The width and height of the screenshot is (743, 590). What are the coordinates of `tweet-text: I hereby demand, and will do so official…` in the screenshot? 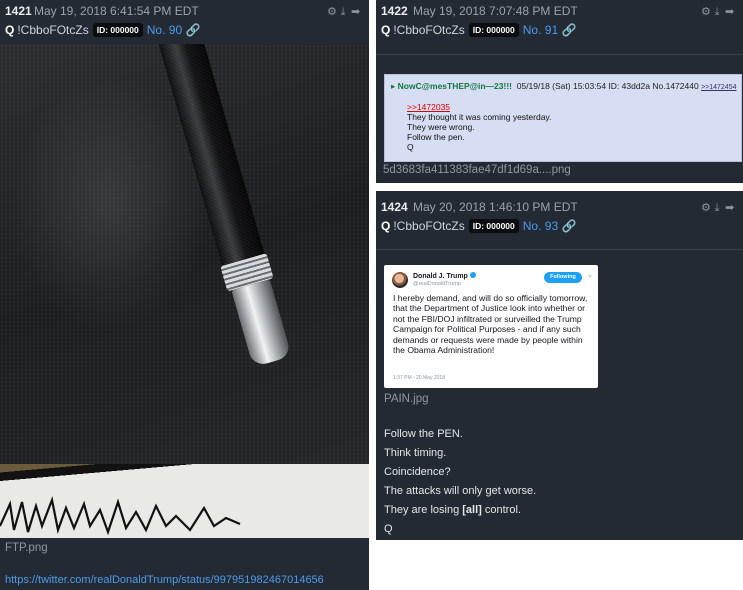 It's located at (490, 324).